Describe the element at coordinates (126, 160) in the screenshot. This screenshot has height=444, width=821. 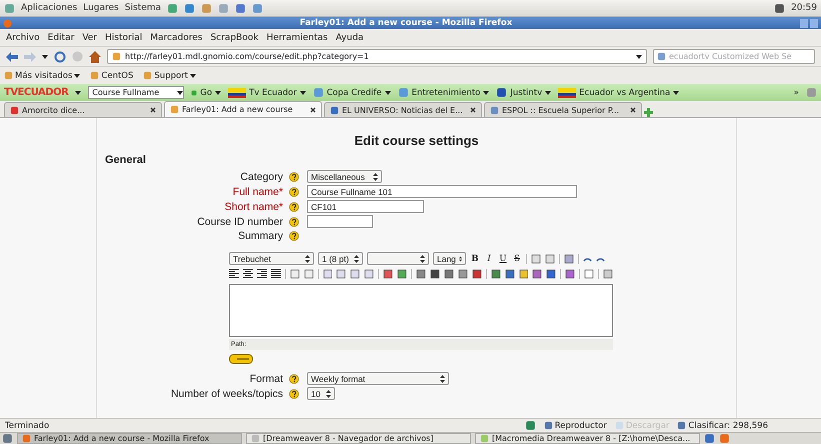
I see `section-title: General` at that location.